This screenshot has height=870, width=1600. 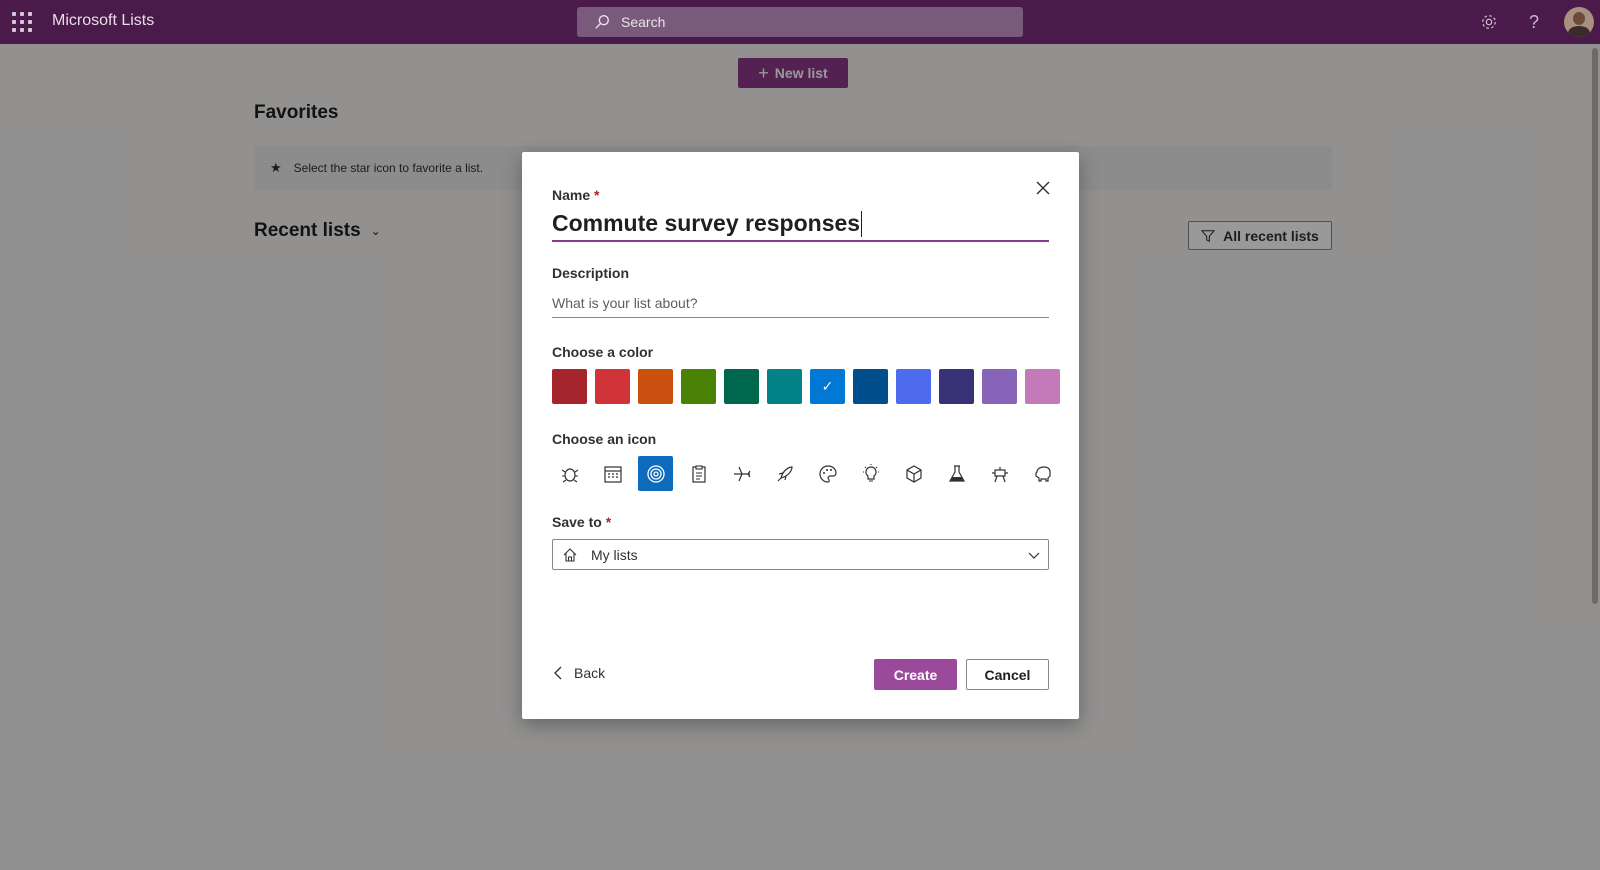 I want to click on palette-icon, so click(x=827, y=473).